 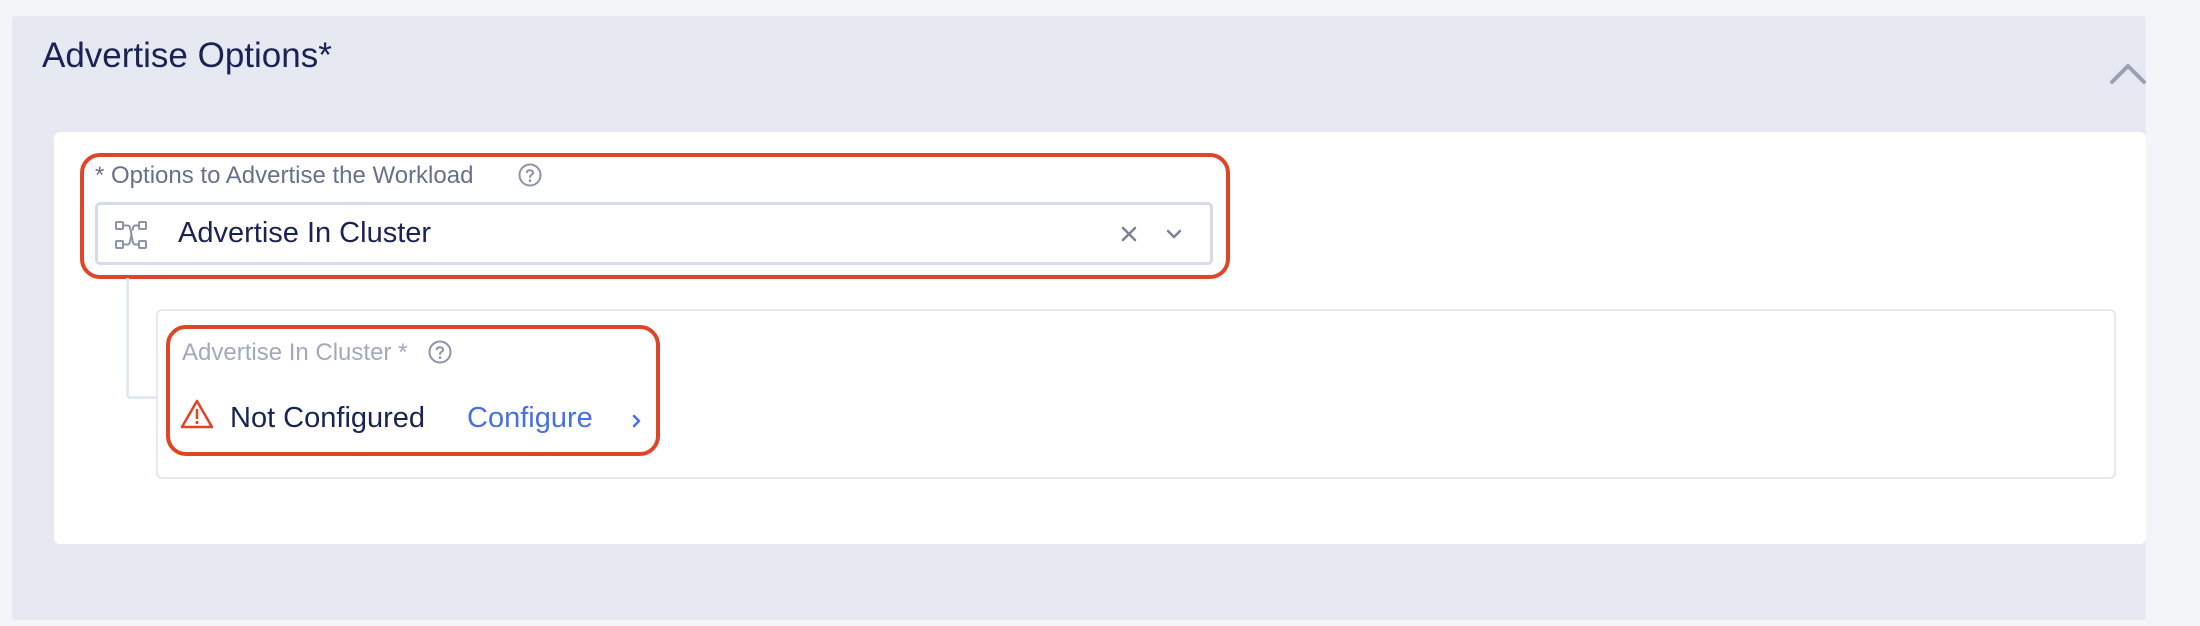 What do you see at coordinates (655, 216) in the screenshot?
I see `highlight-box-options-field` at bounding box center [655, 216].